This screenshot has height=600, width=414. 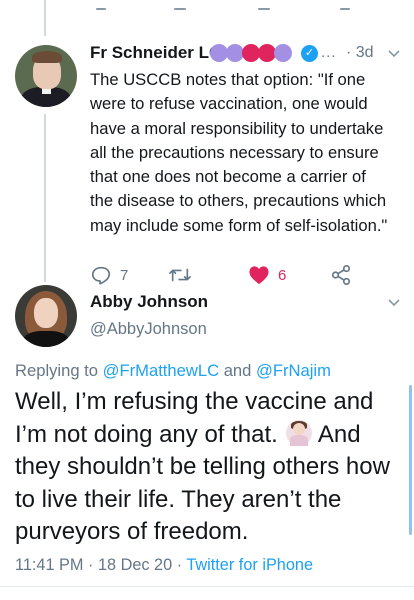 What do you see at coordinates (237, 370) in the screenshot?
I see `replying-and: and` at bounding box center [237, 370].